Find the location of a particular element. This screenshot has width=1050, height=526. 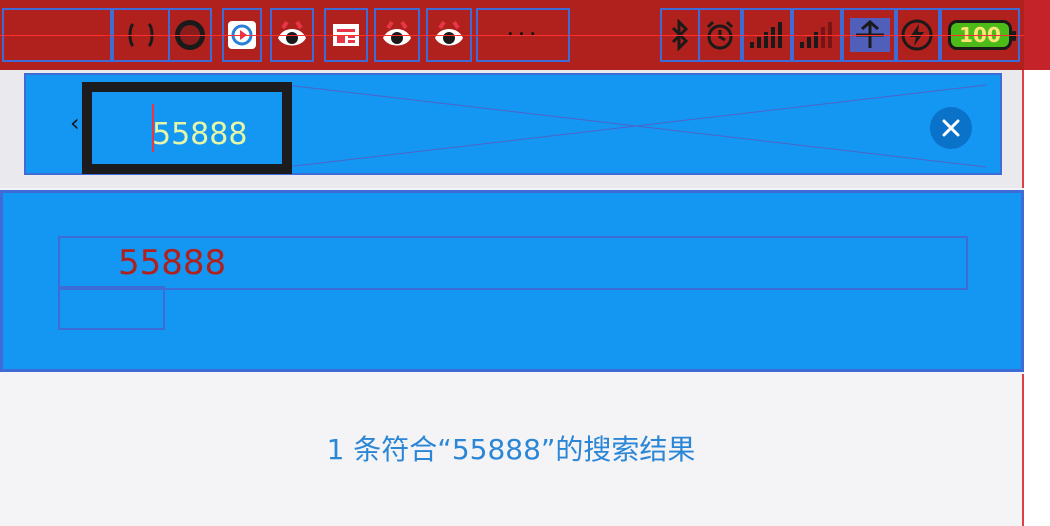

notification-icon is located at coordinates (141, 35).